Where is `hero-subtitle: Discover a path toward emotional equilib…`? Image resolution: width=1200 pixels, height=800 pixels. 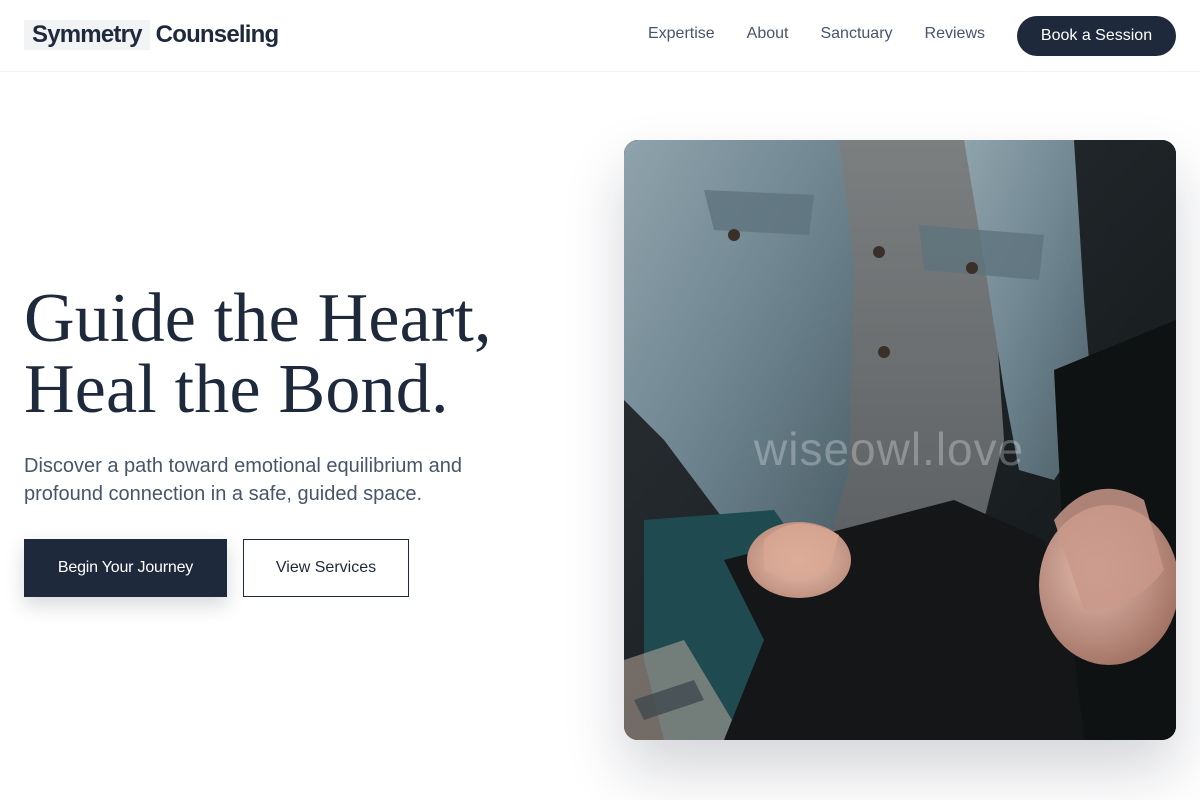
hero-subtitle: Discover a path toward emotional equilib… is located at coordinates (243, 480).